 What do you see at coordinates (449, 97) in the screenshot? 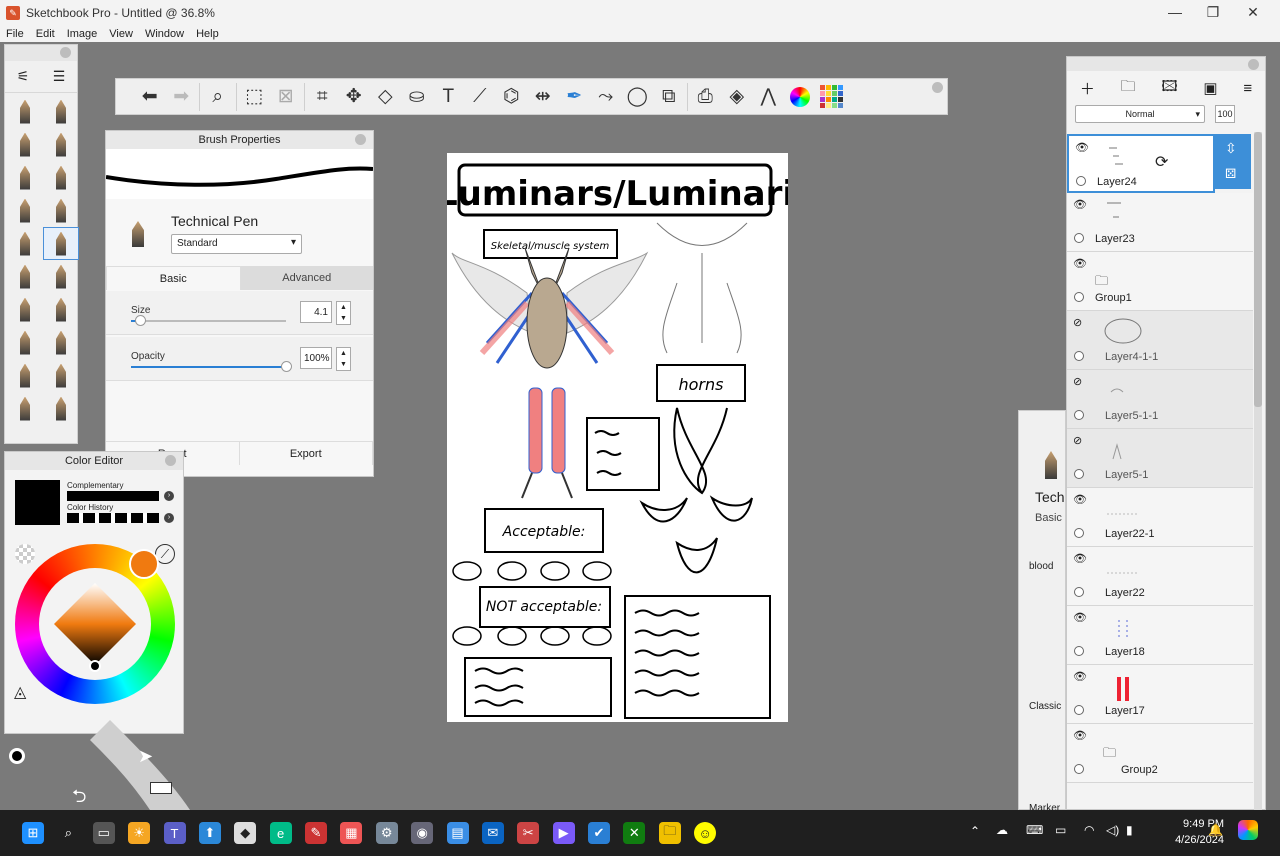
I see `text-icon: T` at bounding box center [449, 97].